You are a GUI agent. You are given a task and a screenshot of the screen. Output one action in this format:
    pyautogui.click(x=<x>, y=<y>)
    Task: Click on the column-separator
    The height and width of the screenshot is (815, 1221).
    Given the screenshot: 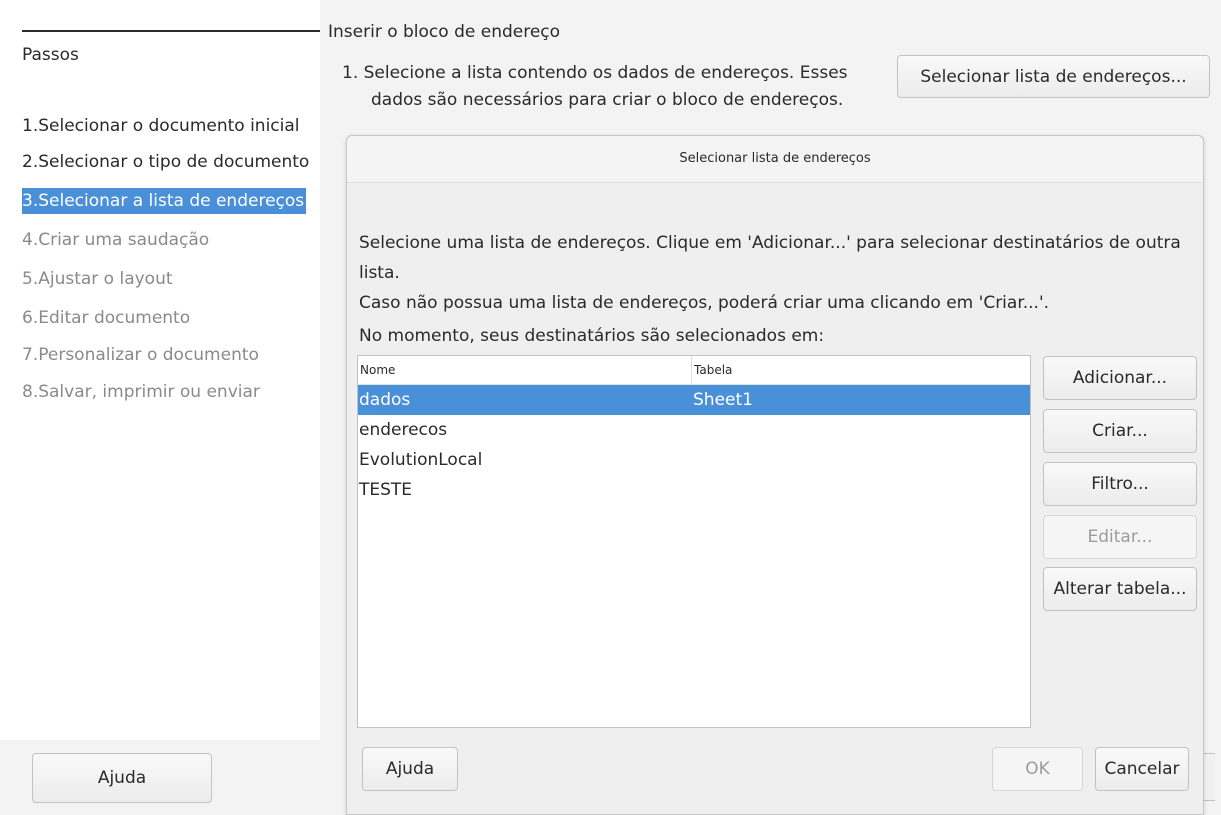 What is the action you would take?
    pyautogui.click(x=691, y=370)
    